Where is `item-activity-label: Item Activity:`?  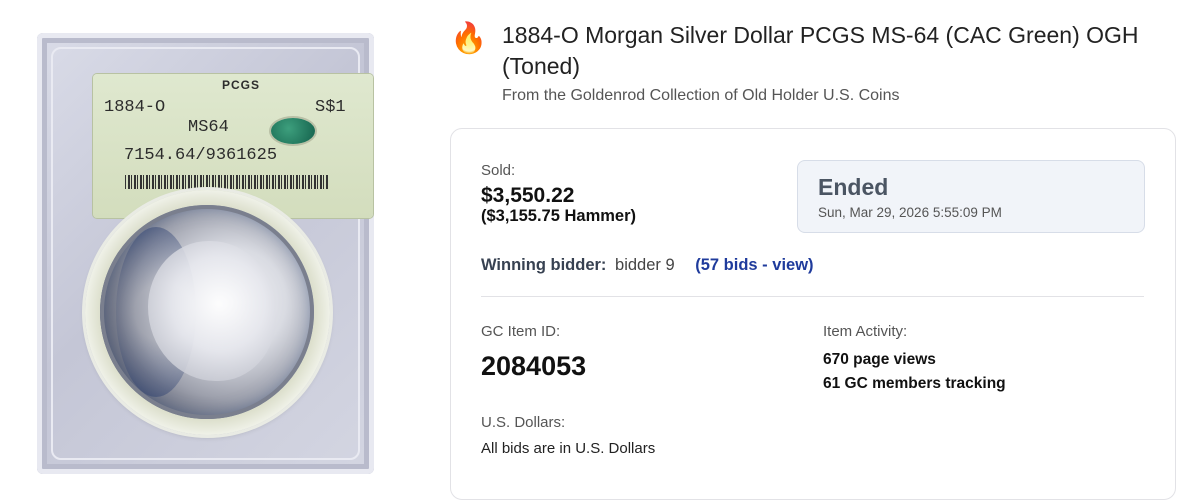
item-activity-label: Item Activity: is located at coordinates (865, 331).